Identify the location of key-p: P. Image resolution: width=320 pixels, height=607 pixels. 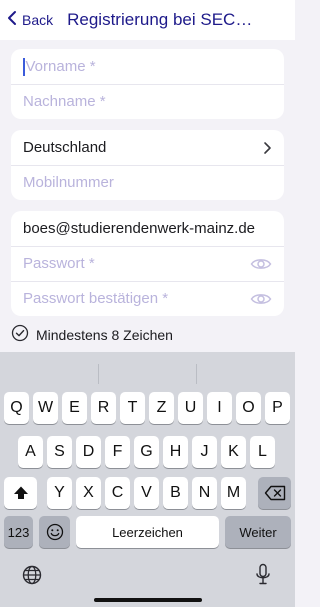
(277, 408).